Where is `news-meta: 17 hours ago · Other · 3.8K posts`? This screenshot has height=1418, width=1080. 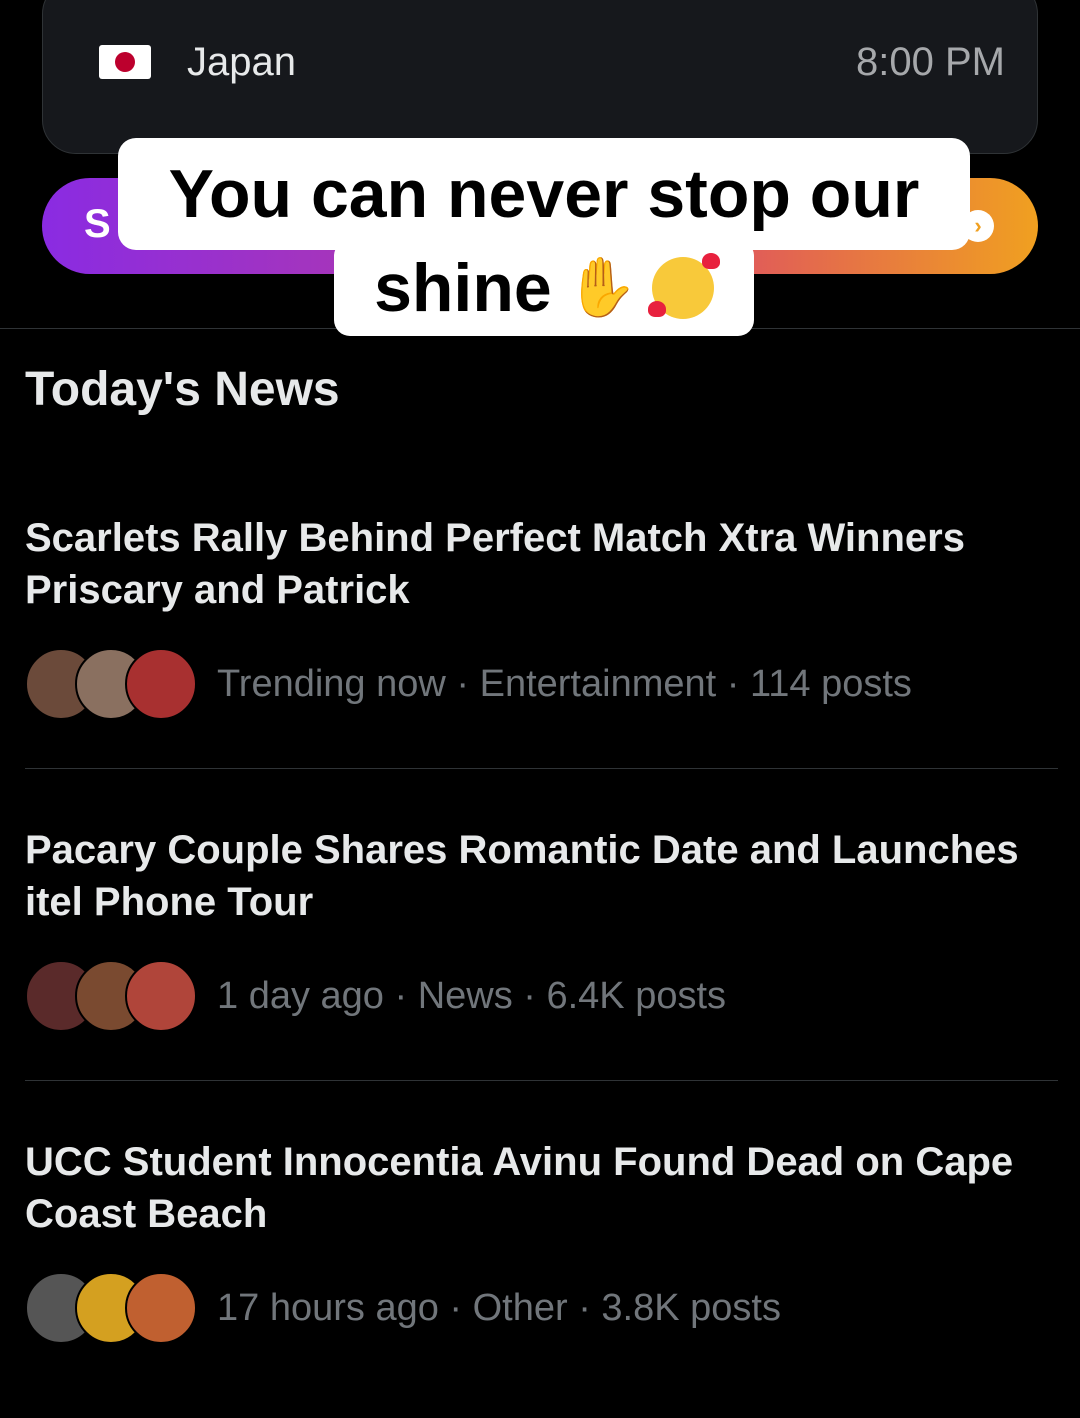
news-meta: 17 hours ago · Other · 3.8K posts is located at coordinates (499, 1307).